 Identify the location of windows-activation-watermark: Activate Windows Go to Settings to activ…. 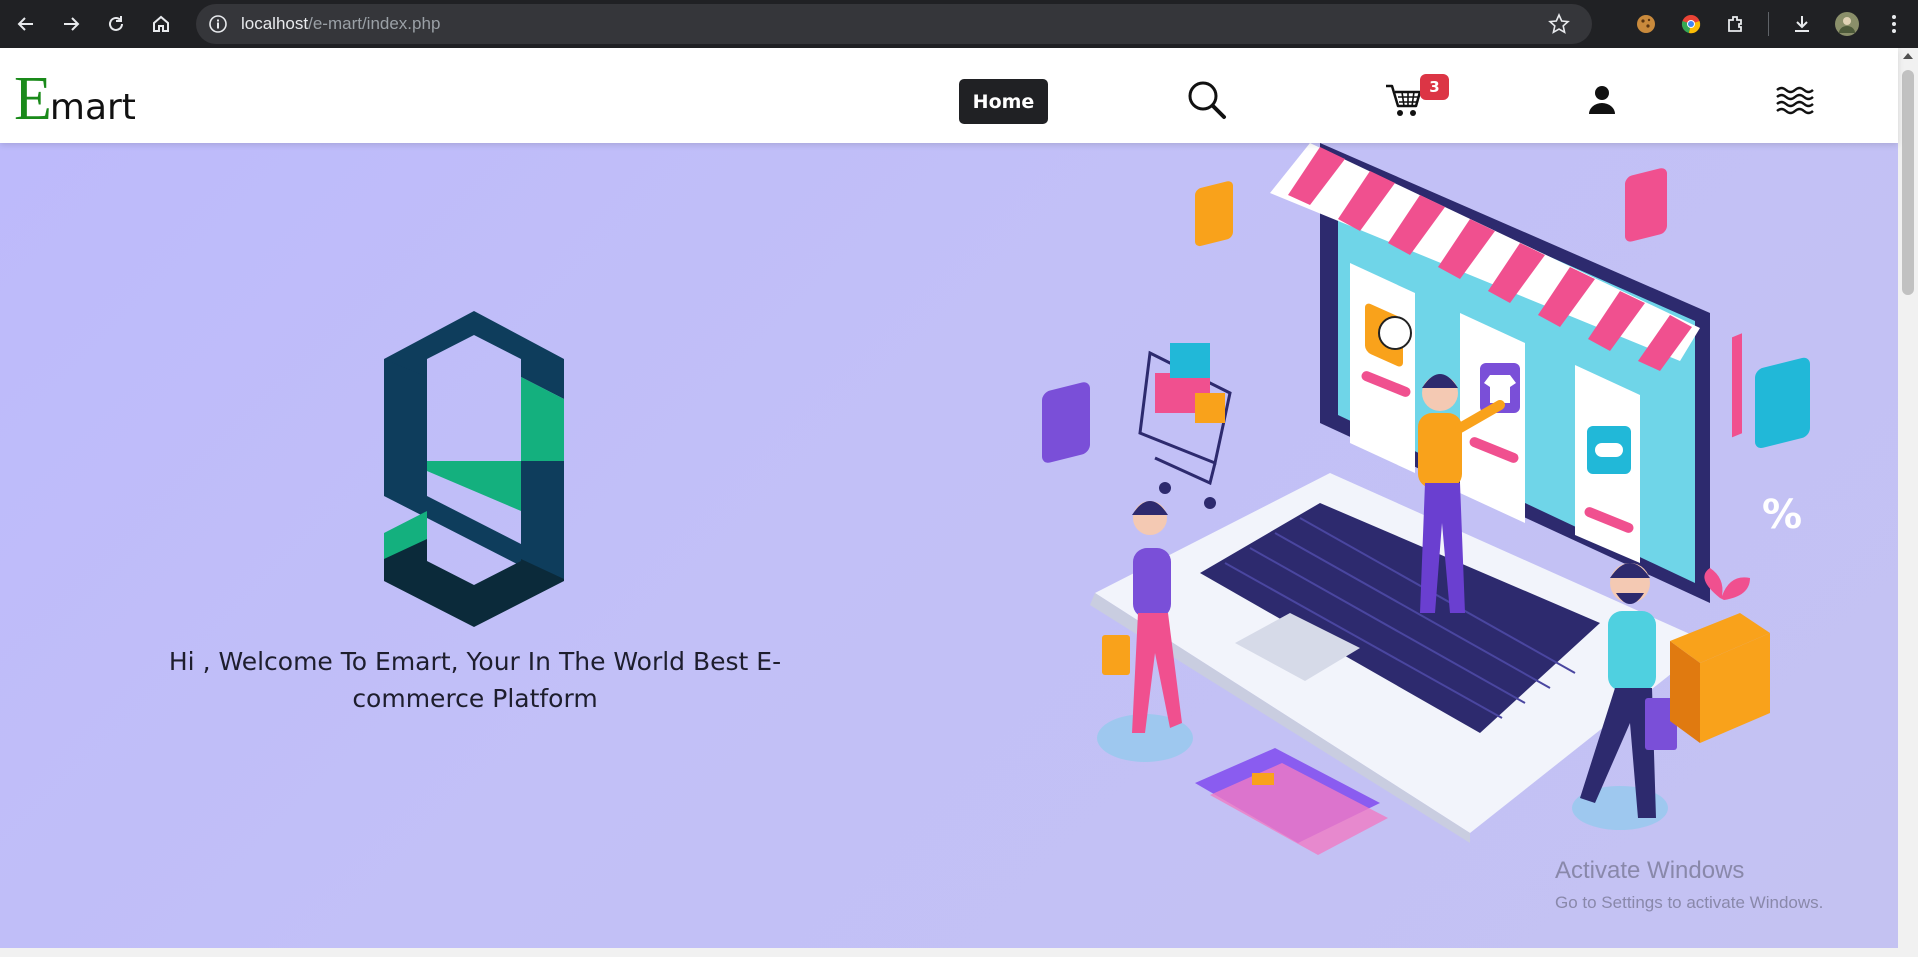
(1689, 885).